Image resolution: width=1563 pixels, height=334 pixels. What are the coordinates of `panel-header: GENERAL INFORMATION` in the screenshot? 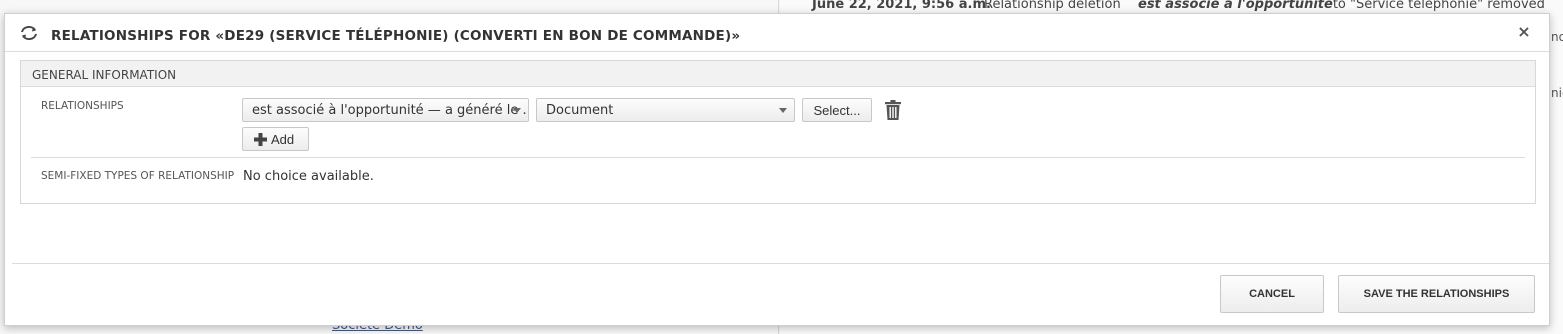 It's located at (778, 74).